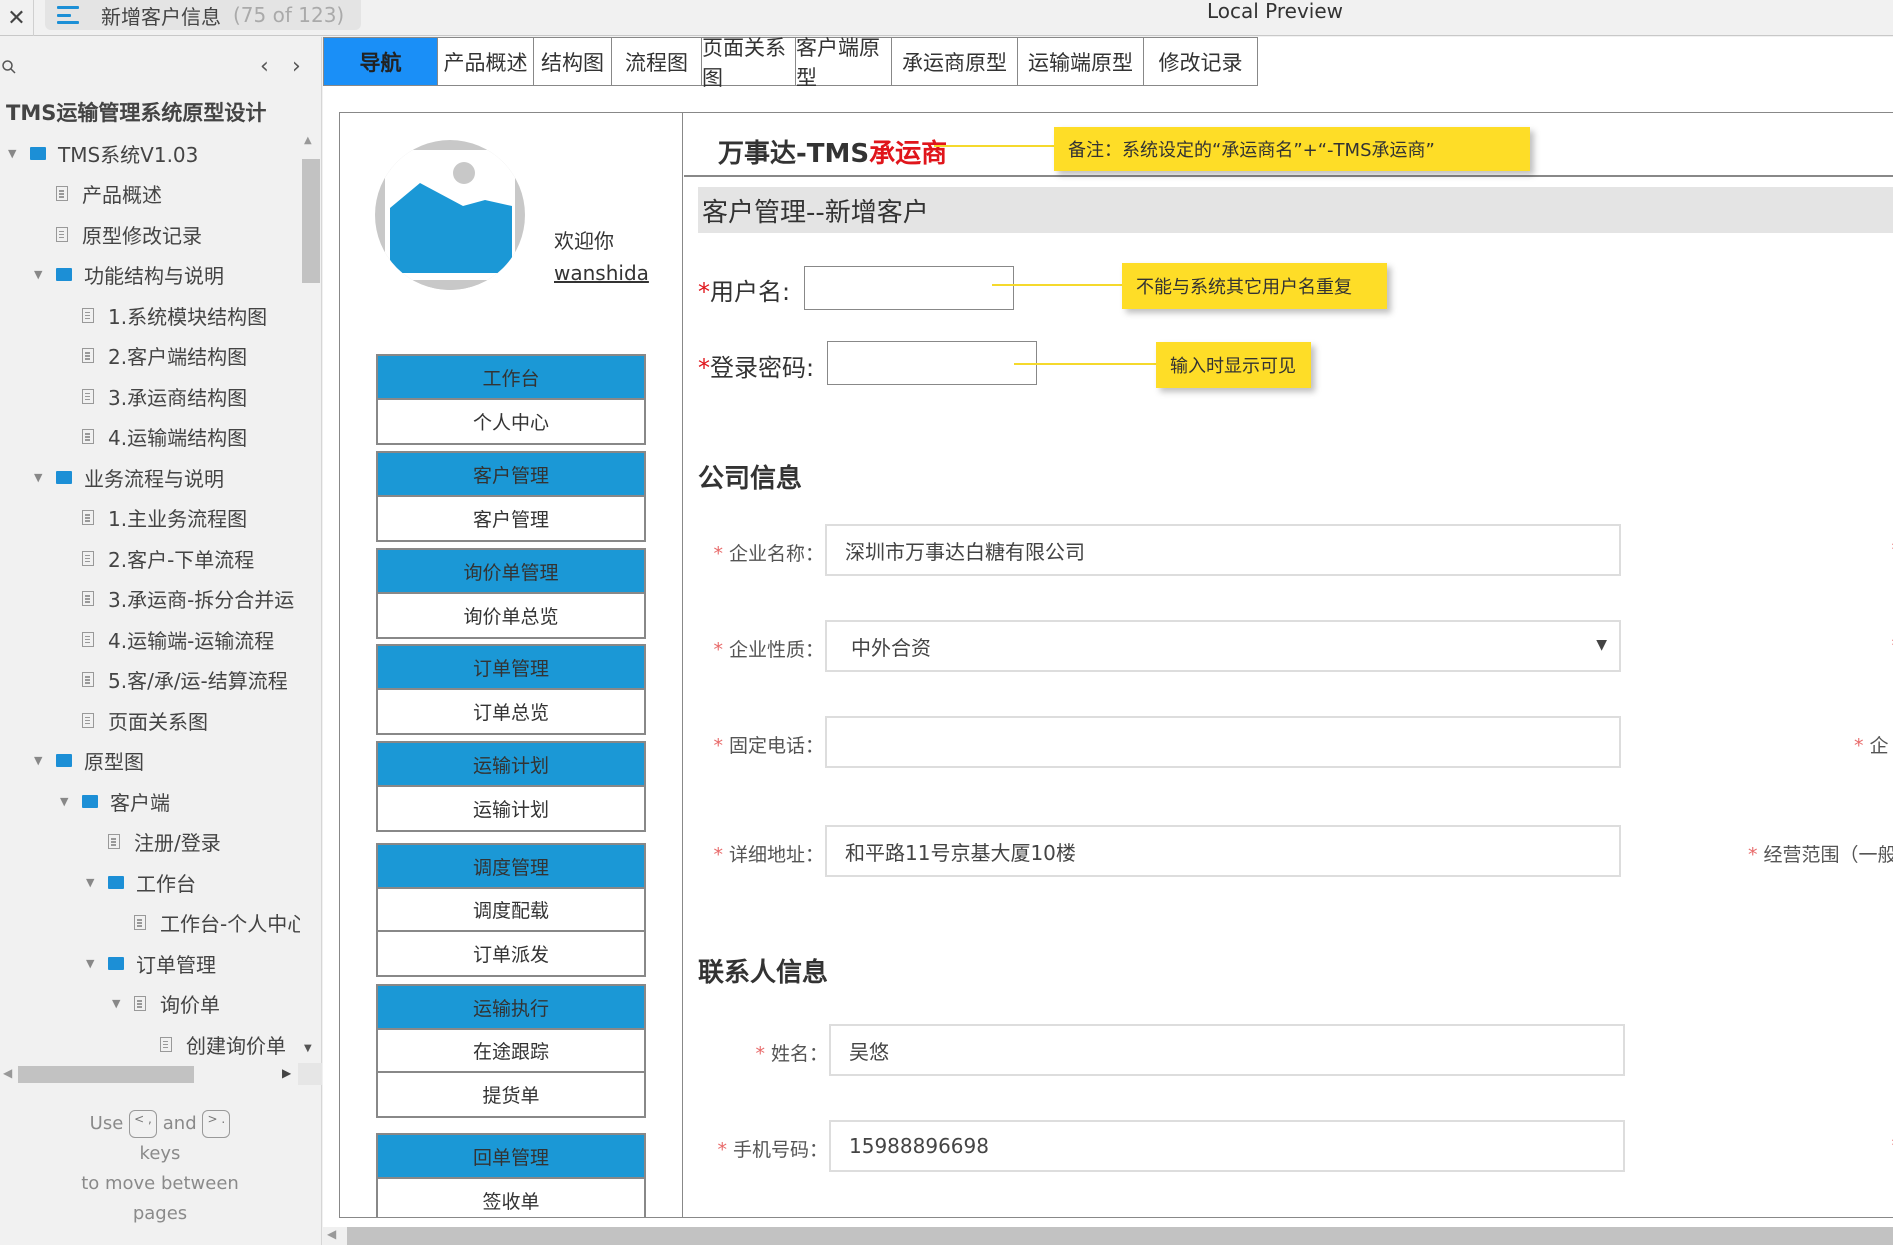 This screenshot has width=1893, height=1245. I want to click on tree-item: 3.承运商结构图, so click(191, 396).